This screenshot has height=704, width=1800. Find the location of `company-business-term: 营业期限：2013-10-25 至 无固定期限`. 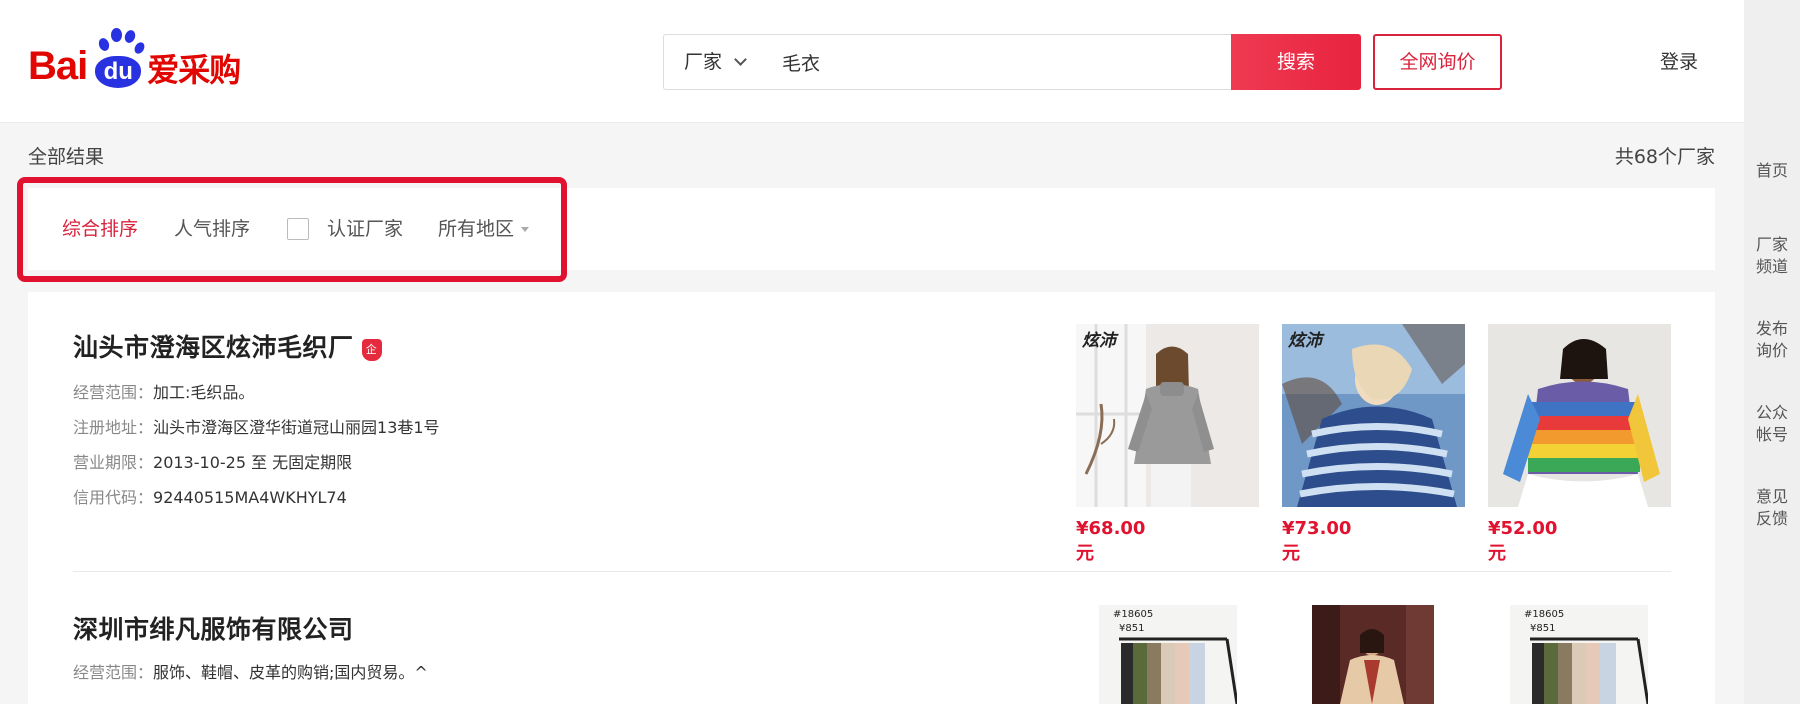

company-business-term: 营业期限：2013-10-25 至 无固定期限 is located at coordinates (213, 462).